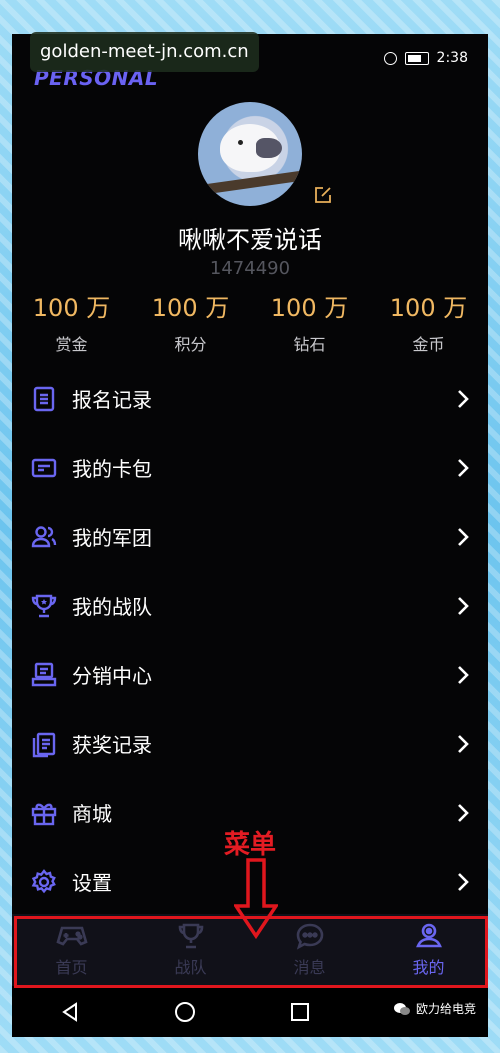 This screenshot has width=500, height=1053. Describe the element at coordinates (44, 398) in the screenshot. I see `list-doc-icon` at that location.